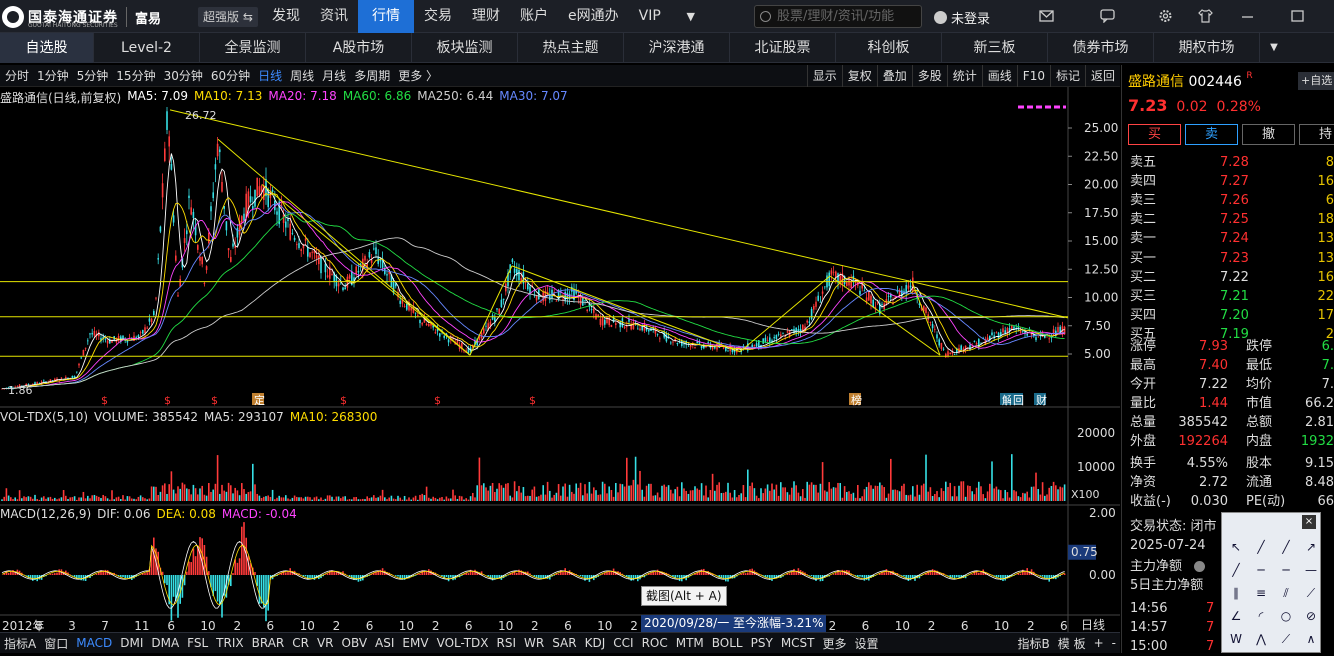  What do you see at coordinates (962, 17) in the screenshot?
I see `login-button: 未登录` at bounding box center [962, 17].